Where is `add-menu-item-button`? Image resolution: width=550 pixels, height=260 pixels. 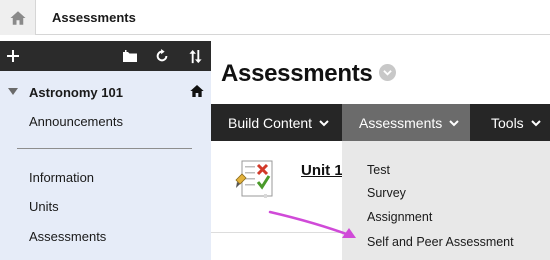 add-menu-item-button is located at coordinates (13, 56).